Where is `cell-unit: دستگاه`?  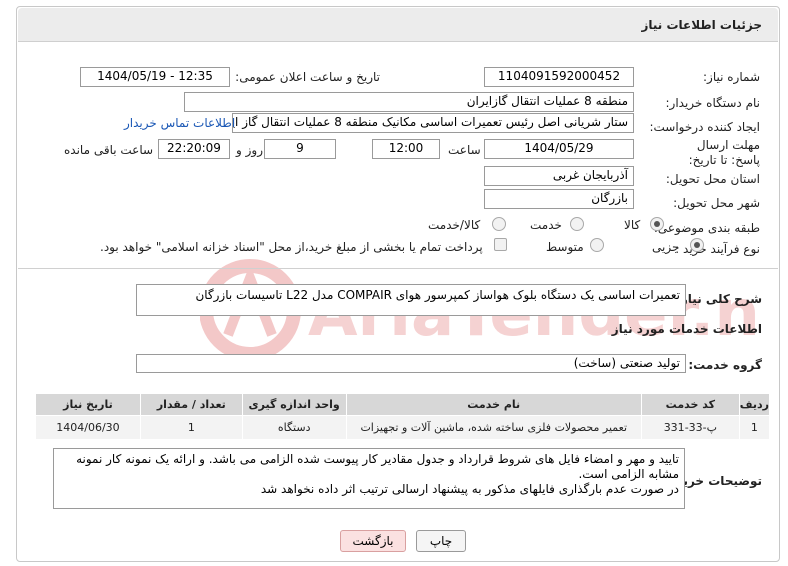 cell-unit: دستگاه is located at coordinates (294, 427).